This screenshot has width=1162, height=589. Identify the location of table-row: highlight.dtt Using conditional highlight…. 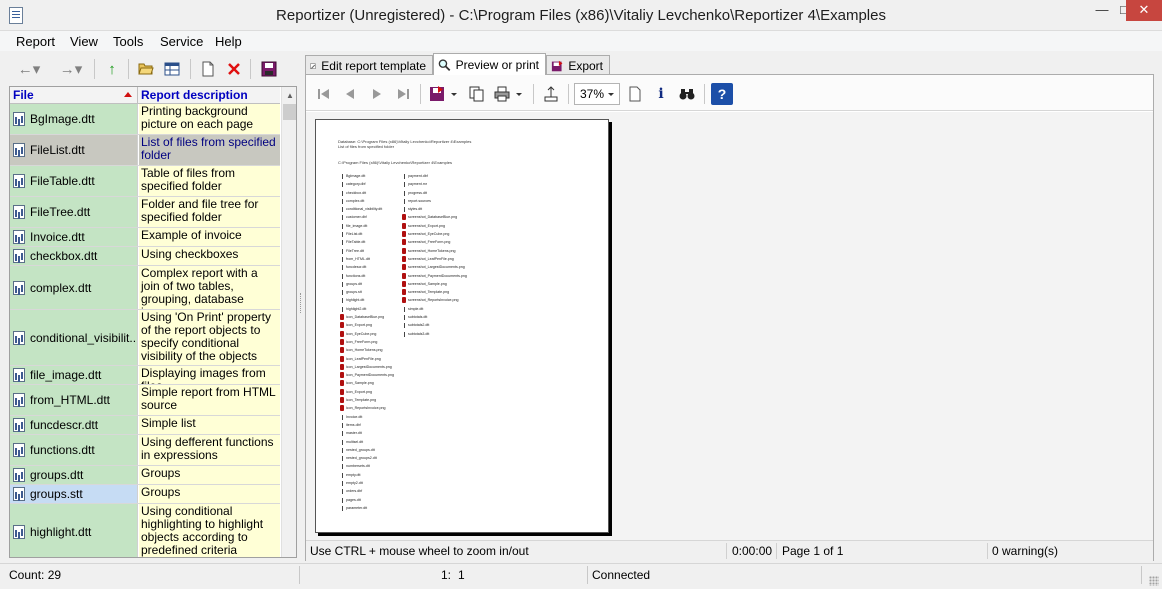
(145, 530).